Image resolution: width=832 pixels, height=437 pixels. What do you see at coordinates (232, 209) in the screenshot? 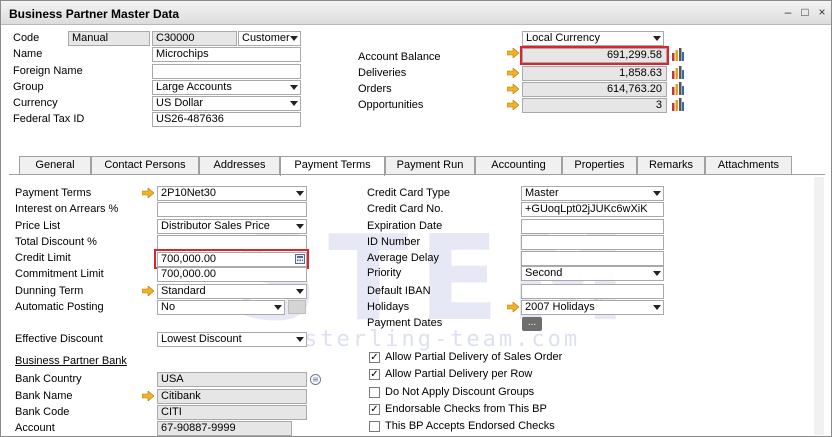
I see `interest-field` at bounding box center [232, 209].